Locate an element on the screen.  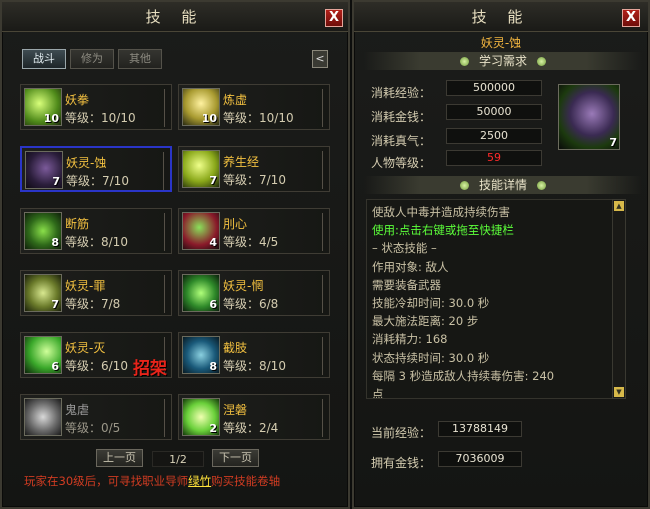
skill-name: 妖拳 is located at coordinates (77, 100).